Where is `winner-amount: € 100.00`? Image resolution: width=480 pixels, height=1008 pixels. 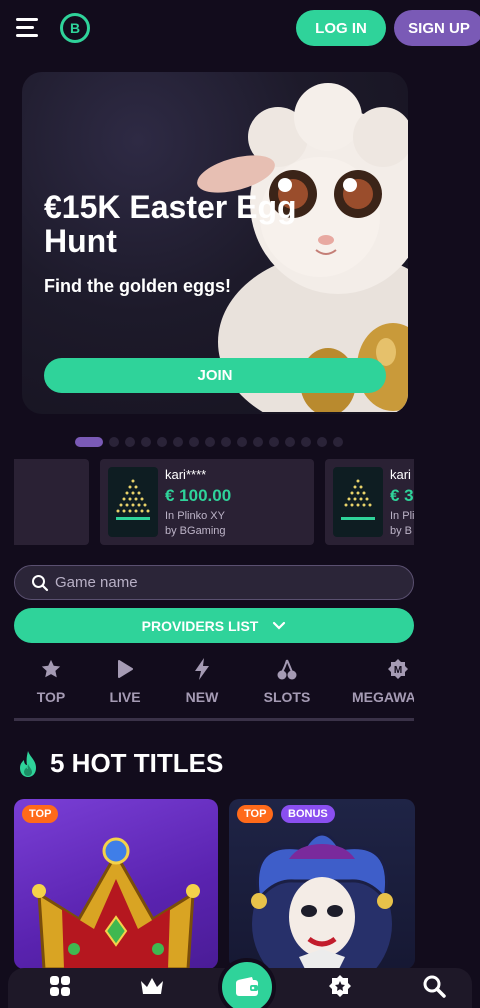
winner-amount: € 100.00 is located at coordinates (198, 495).